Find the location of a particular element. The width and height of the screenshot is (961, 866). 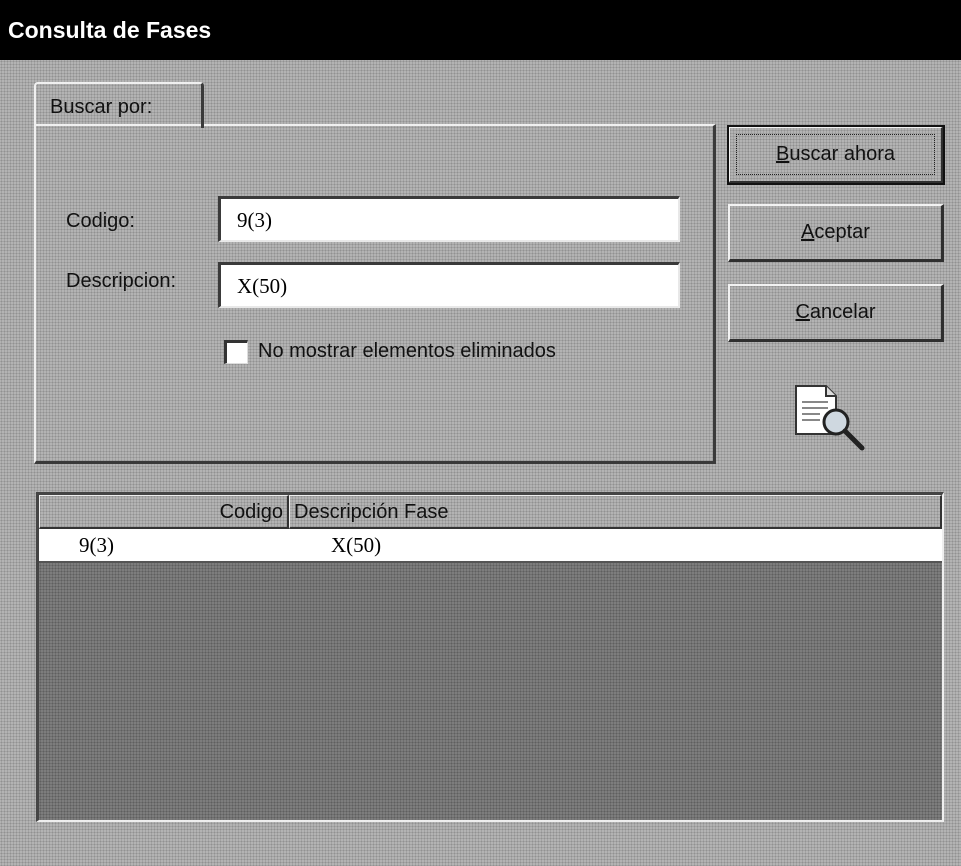

cancelar-mnemonic: C is located at coordinates (802, 312).